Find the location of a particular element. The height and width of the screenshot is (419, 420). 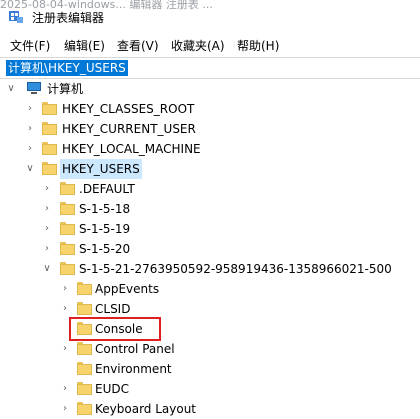

tree-item-label: HKEY_LOCAL_MACHINE is located at coordinates (131, 149).